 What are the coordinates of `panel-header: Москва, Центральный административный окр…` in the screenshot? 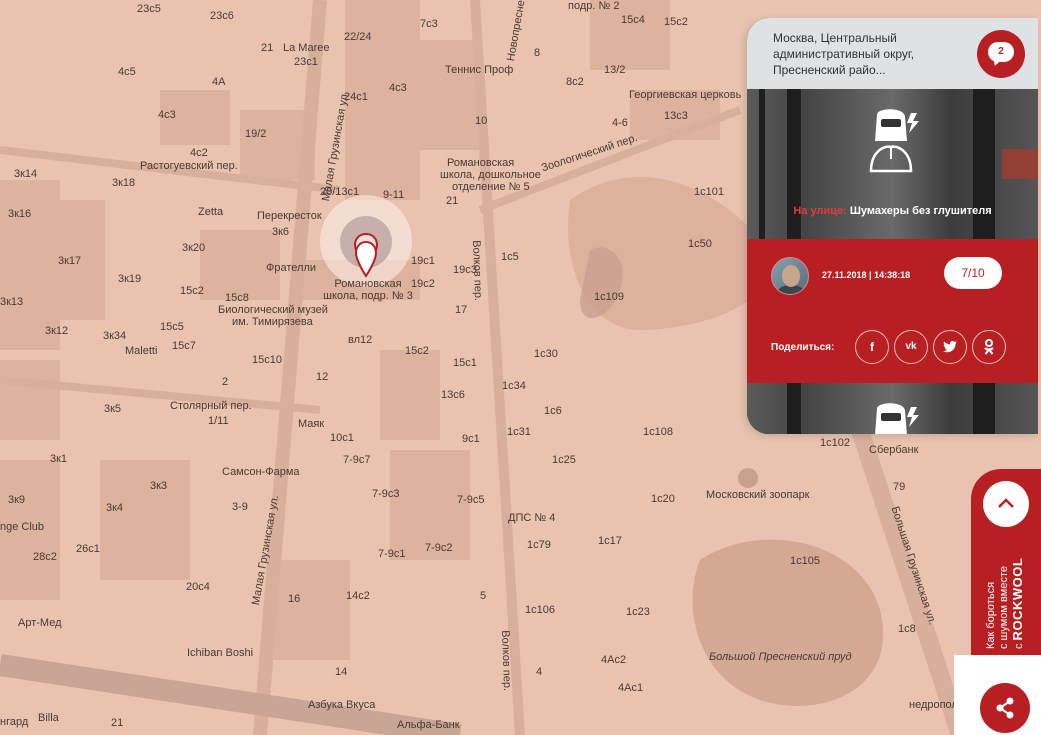 It's located at (892, 53).